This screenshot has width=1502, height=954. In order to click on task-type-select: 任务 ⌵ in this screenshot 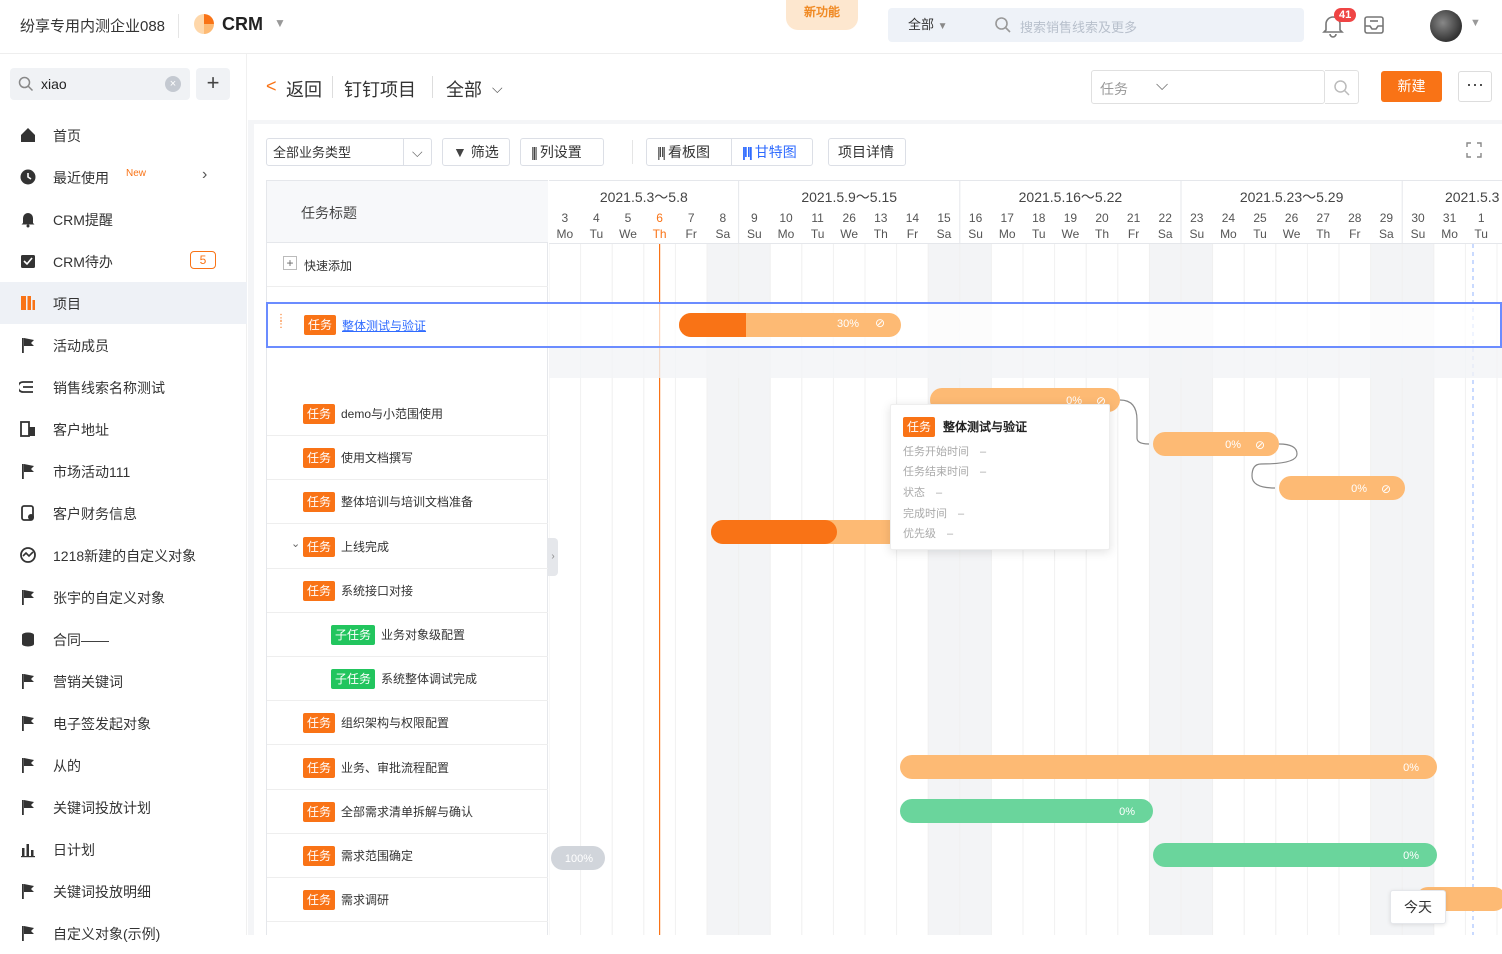, I will do `click(1225, 87)`.